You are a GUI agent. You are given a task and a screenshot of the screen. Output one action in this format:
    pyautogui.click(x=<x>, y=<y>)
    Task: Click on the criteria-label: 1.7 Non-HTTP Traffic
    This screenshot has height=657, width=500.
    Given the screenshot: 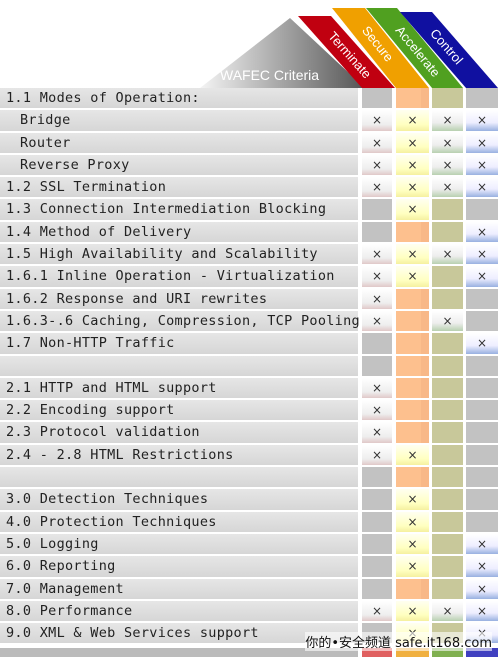 What is the action you would take?
    pyautogui.click(x=179, y=343)
    